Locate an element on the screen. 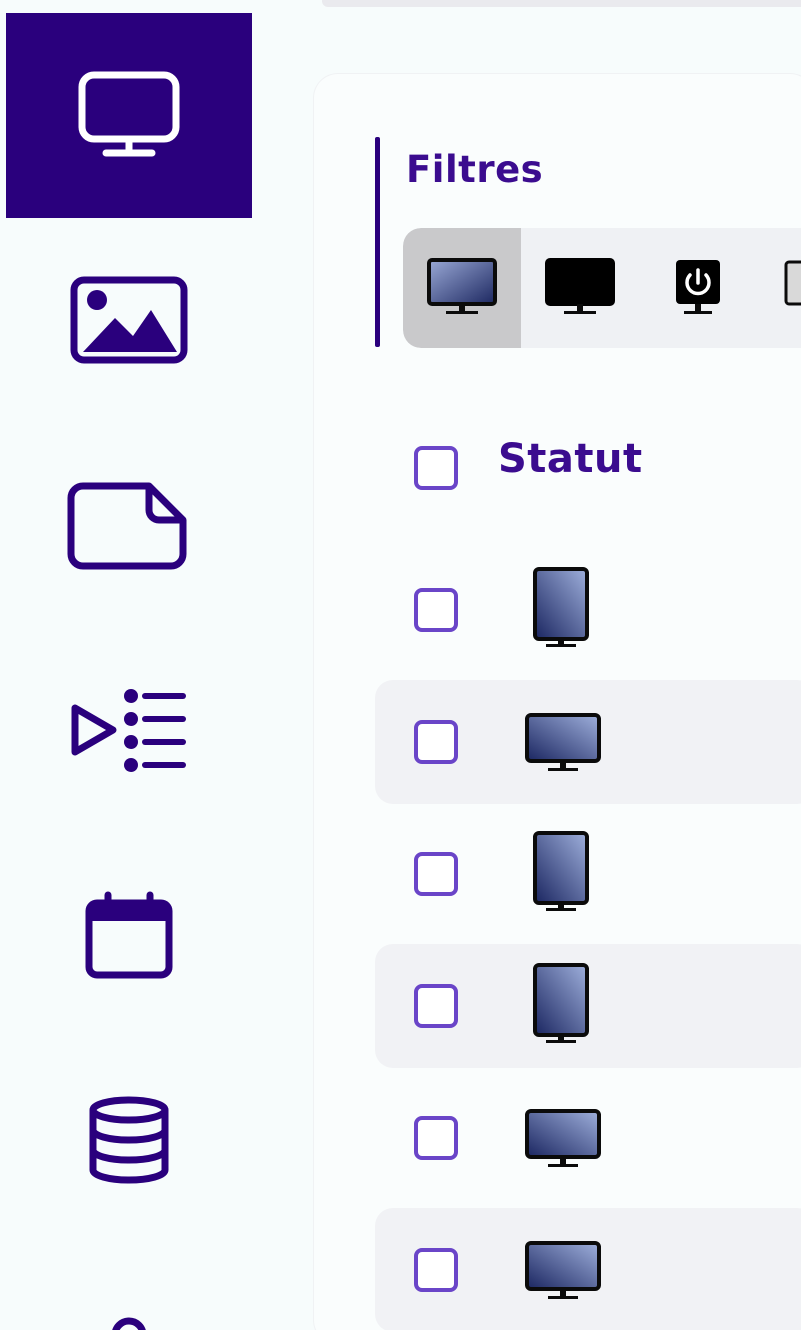  file-icon is located at coordinates (127, 525).